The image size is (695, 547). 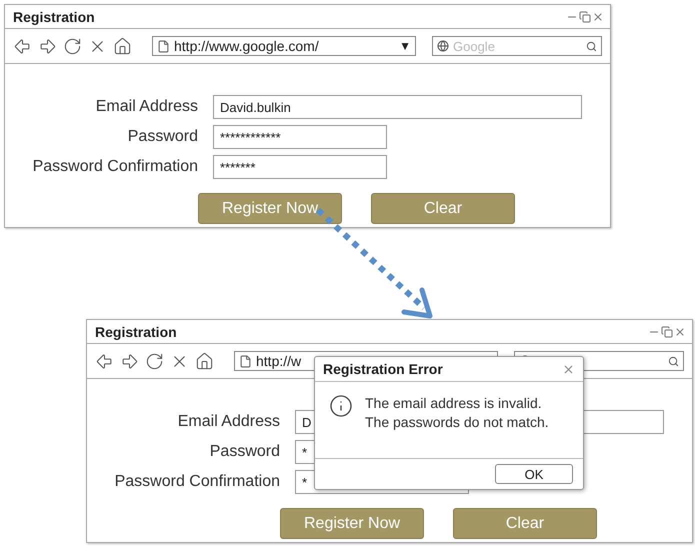 What do you see at coordinates (383, 369) in the screenshot?
I see `dialog-title: Registration Error` at bounding box center [383, 369].